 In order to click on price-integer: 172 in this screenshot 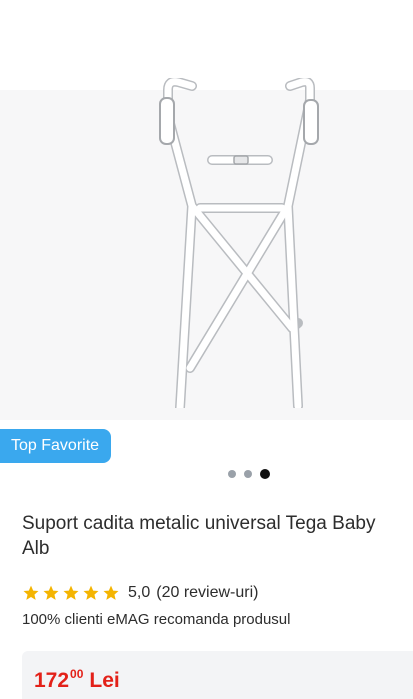, I will do `click(52, 680)`.